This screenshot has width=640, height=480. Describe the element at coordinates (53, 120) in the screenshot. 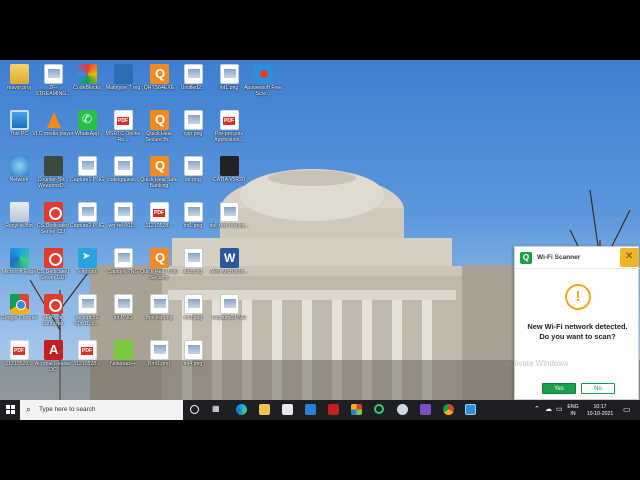

I see `vlc-icon` at that location.